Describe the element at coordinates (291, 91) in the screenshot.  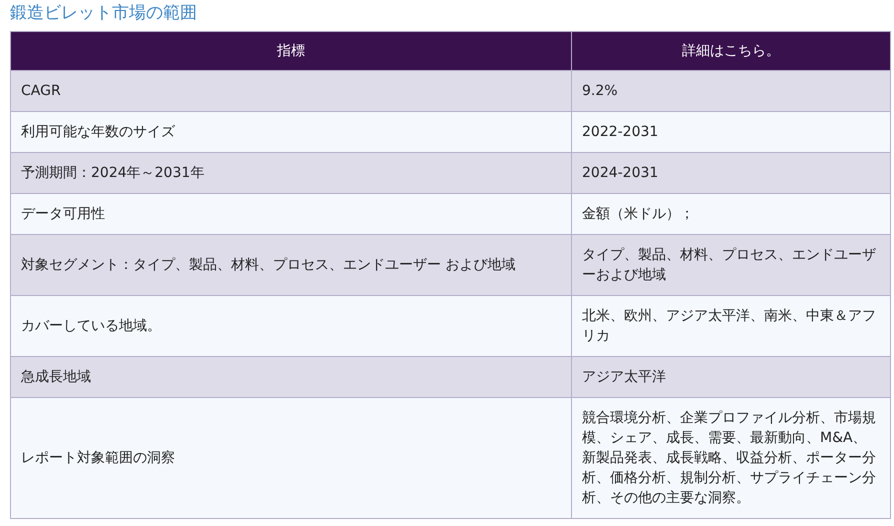
I see `table-cell: CAGR` at that location.